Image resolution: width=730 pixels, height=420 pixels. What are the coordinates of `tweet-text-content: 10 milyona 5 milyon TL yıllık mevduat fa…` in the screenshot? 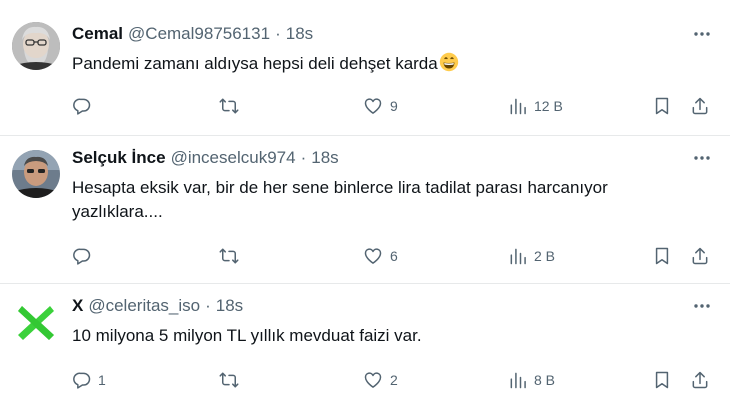 It's located at (247, 335).